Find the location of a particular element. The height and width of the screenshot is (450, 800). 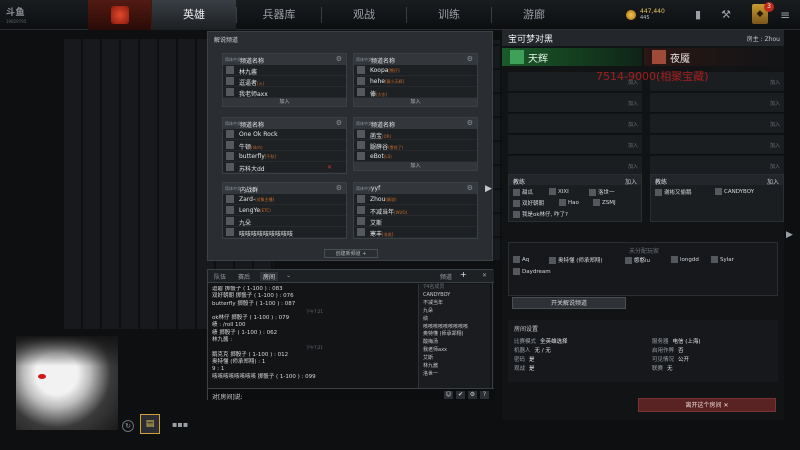

list-item: CANDYBOY is located at coordinates (454, 296).